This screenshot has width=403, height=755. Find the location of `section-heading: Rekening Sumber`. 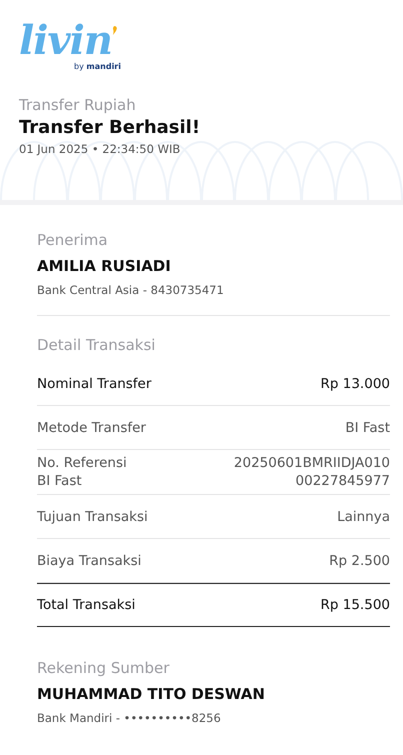

section-heading: Rekening Sumber is located at coordinates (103, 668).